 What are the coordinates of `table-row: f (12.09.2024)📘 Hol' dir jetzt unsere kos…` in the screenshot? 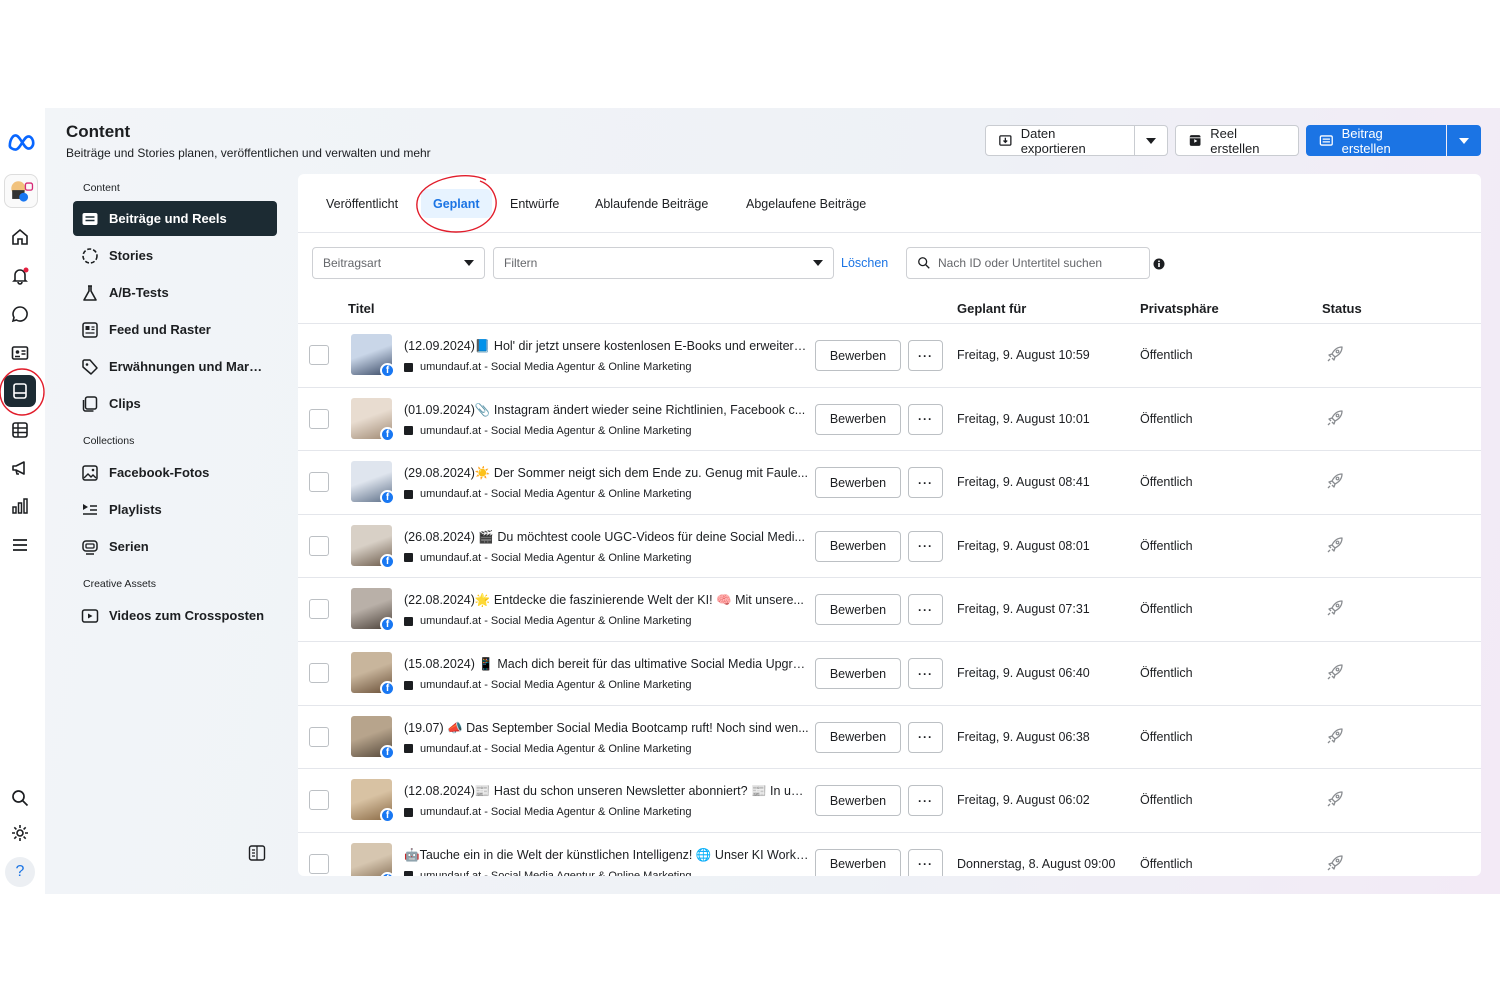 It's located at (889, 354).